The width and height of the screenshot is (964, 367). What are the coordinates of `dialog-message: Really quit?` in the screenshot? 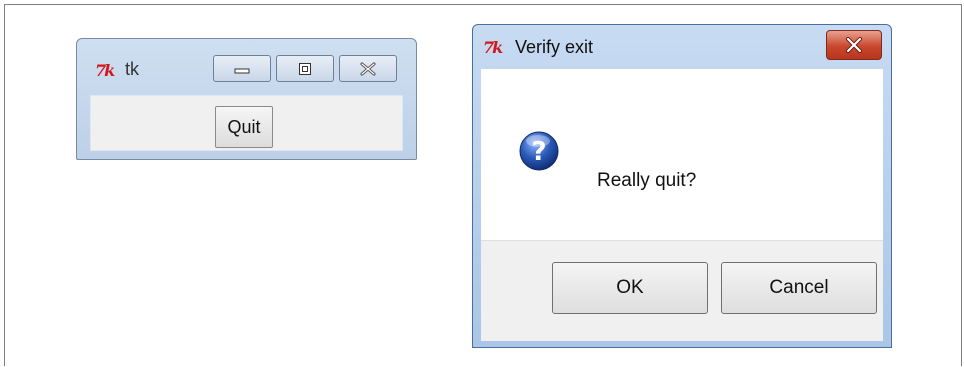 It's located at (647, 180).